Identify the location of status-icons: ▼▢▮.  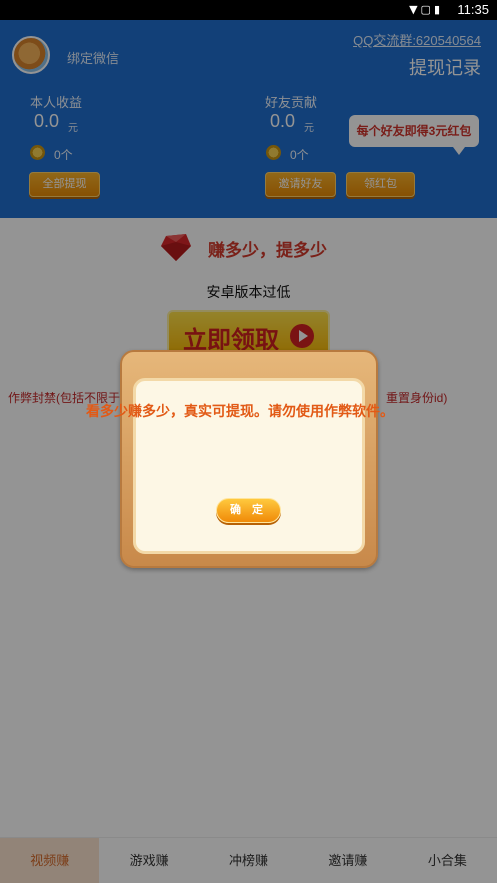
(426, 9).